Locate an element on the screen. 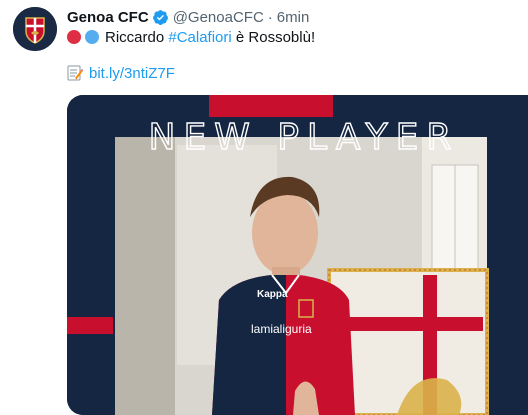 Image resolution: width=528 pixels, height=415 pixels. tweet-text-before: Riccardo is located at coordinates (137, 37).